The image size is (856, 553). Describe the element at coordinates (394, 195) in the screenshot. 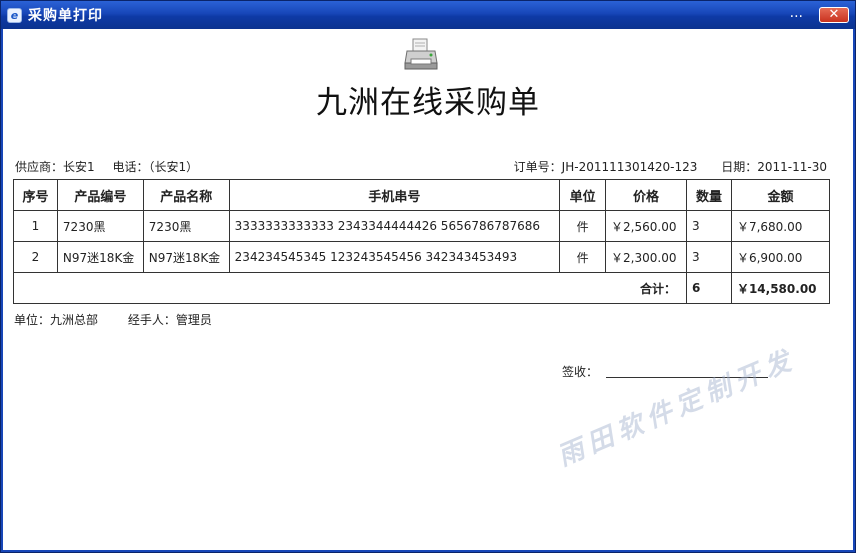

I see `header-serials: 手机串号` at that location.